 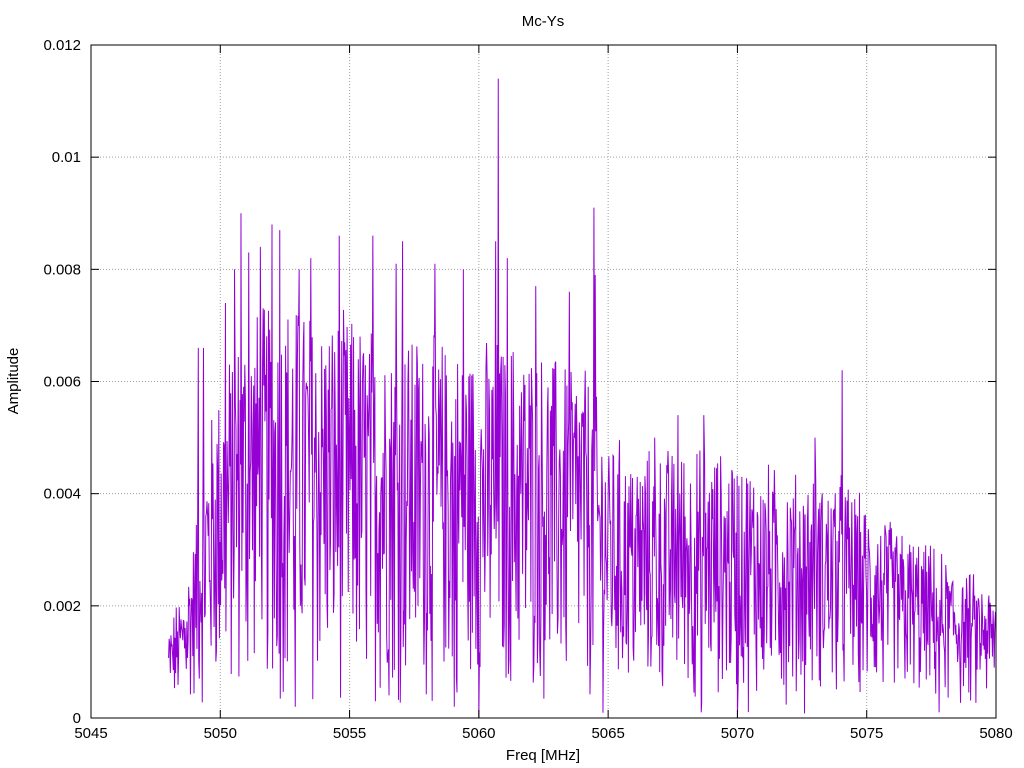 What do you see at coordinates (66, 157) in the screenshot?
I see `y-tick-label: 0.01` at bounding box center [66, 157].